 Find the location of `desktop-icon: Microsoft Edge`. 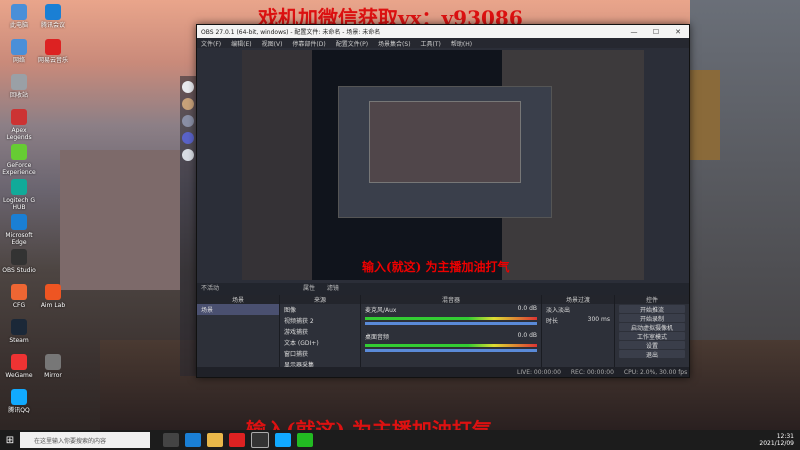

desktop-icon: Microsoft Edge is located at coordinates (19, 230).